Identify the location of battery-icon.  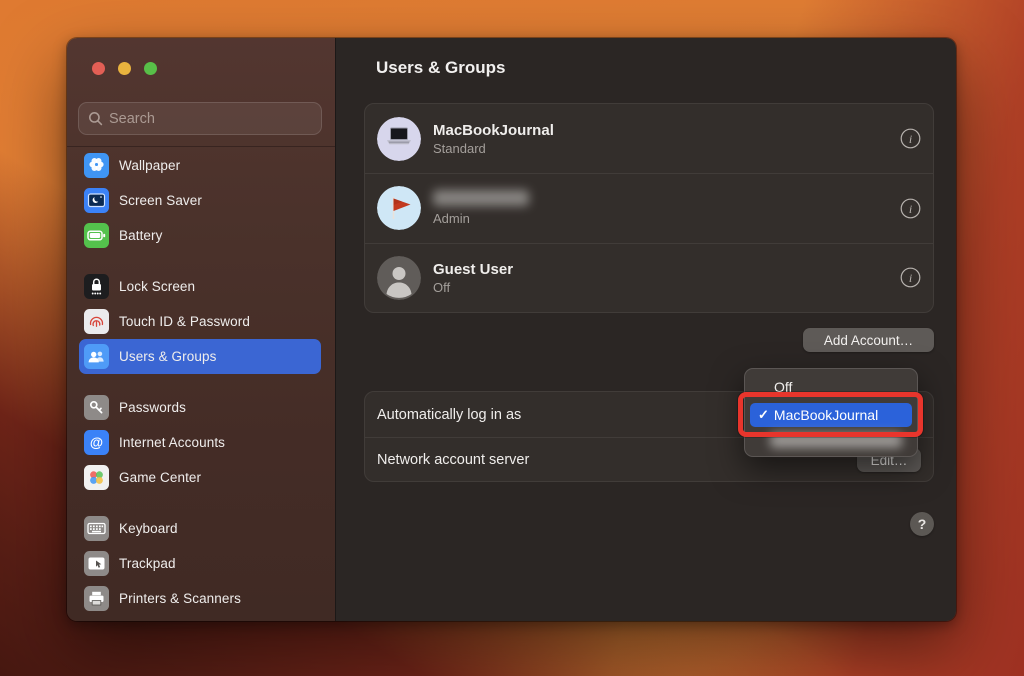
(96, 235).